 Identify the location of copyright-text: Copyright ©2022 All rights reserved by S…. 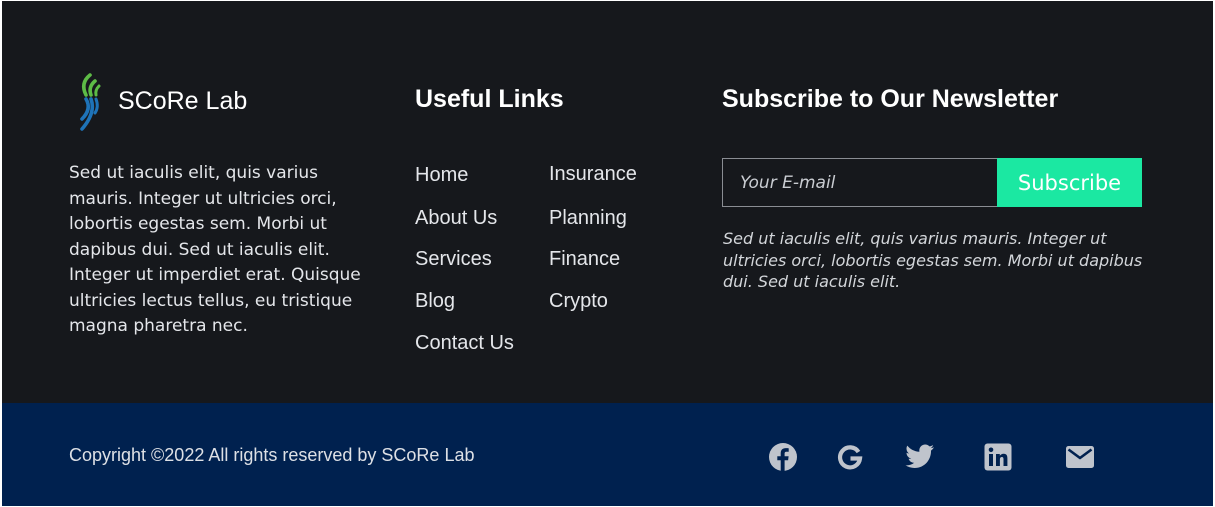
(272, 455).